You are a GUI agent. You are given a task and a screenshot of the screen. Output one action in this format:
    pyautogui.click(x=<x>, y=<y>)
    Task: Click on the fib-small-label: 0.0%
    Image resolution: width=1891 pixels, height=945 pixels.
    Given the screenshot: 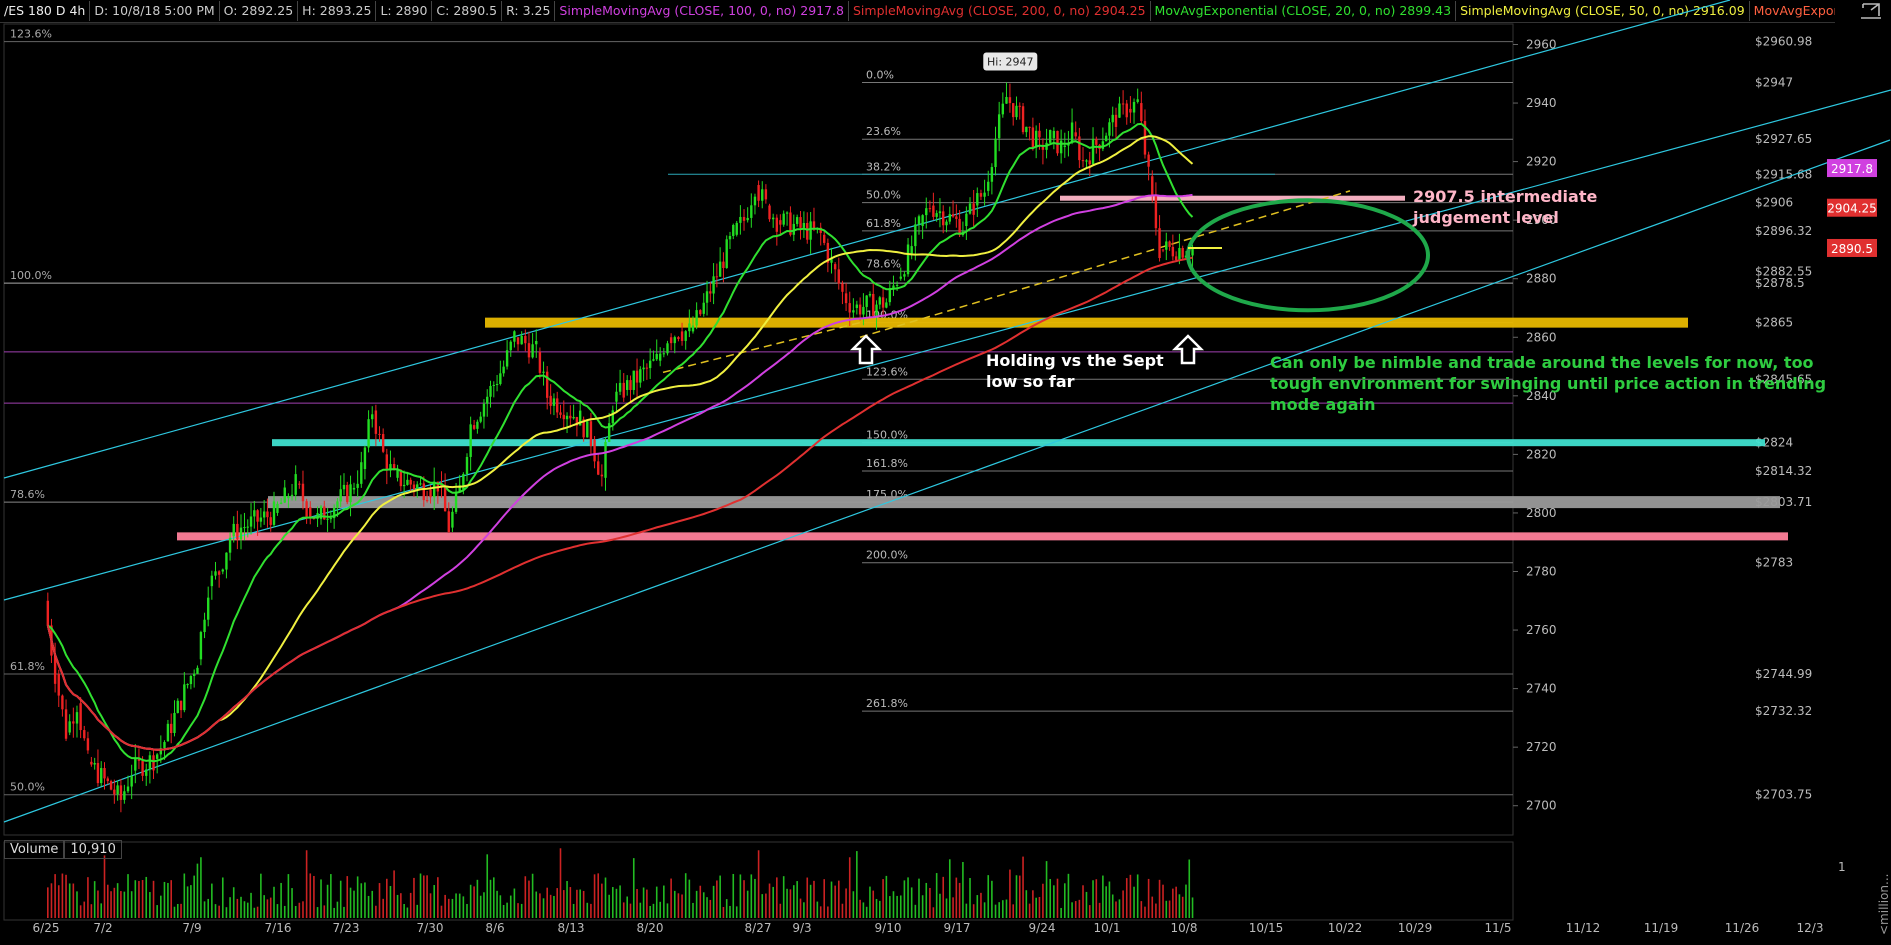 What is the action you would take?
    pyautogui.click(x=880, y=75)
    